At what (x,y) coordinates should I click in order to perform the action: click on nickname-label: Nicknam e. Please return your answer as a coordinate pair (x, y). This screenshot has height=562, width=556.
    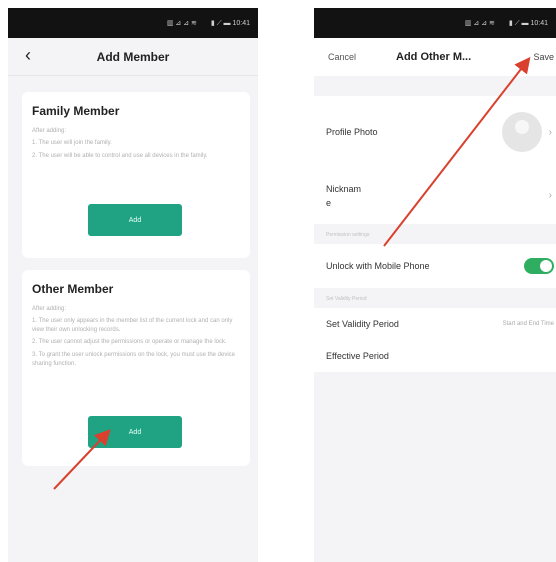
    Looking at the image, I should click on (344, 195).